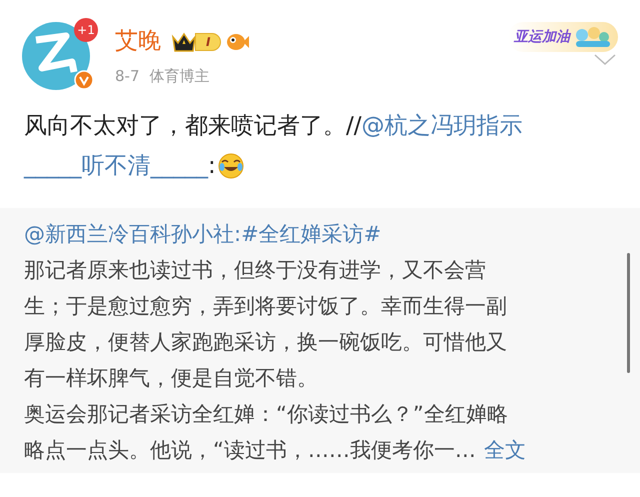 Image resolution: width=640 pixels, height=497 pixels. Describe the element at coordinates (255, 270) in the screenshot. I see `repost-text: 那记者原来也读过书，但终于没有进学，又不会营` at that location.